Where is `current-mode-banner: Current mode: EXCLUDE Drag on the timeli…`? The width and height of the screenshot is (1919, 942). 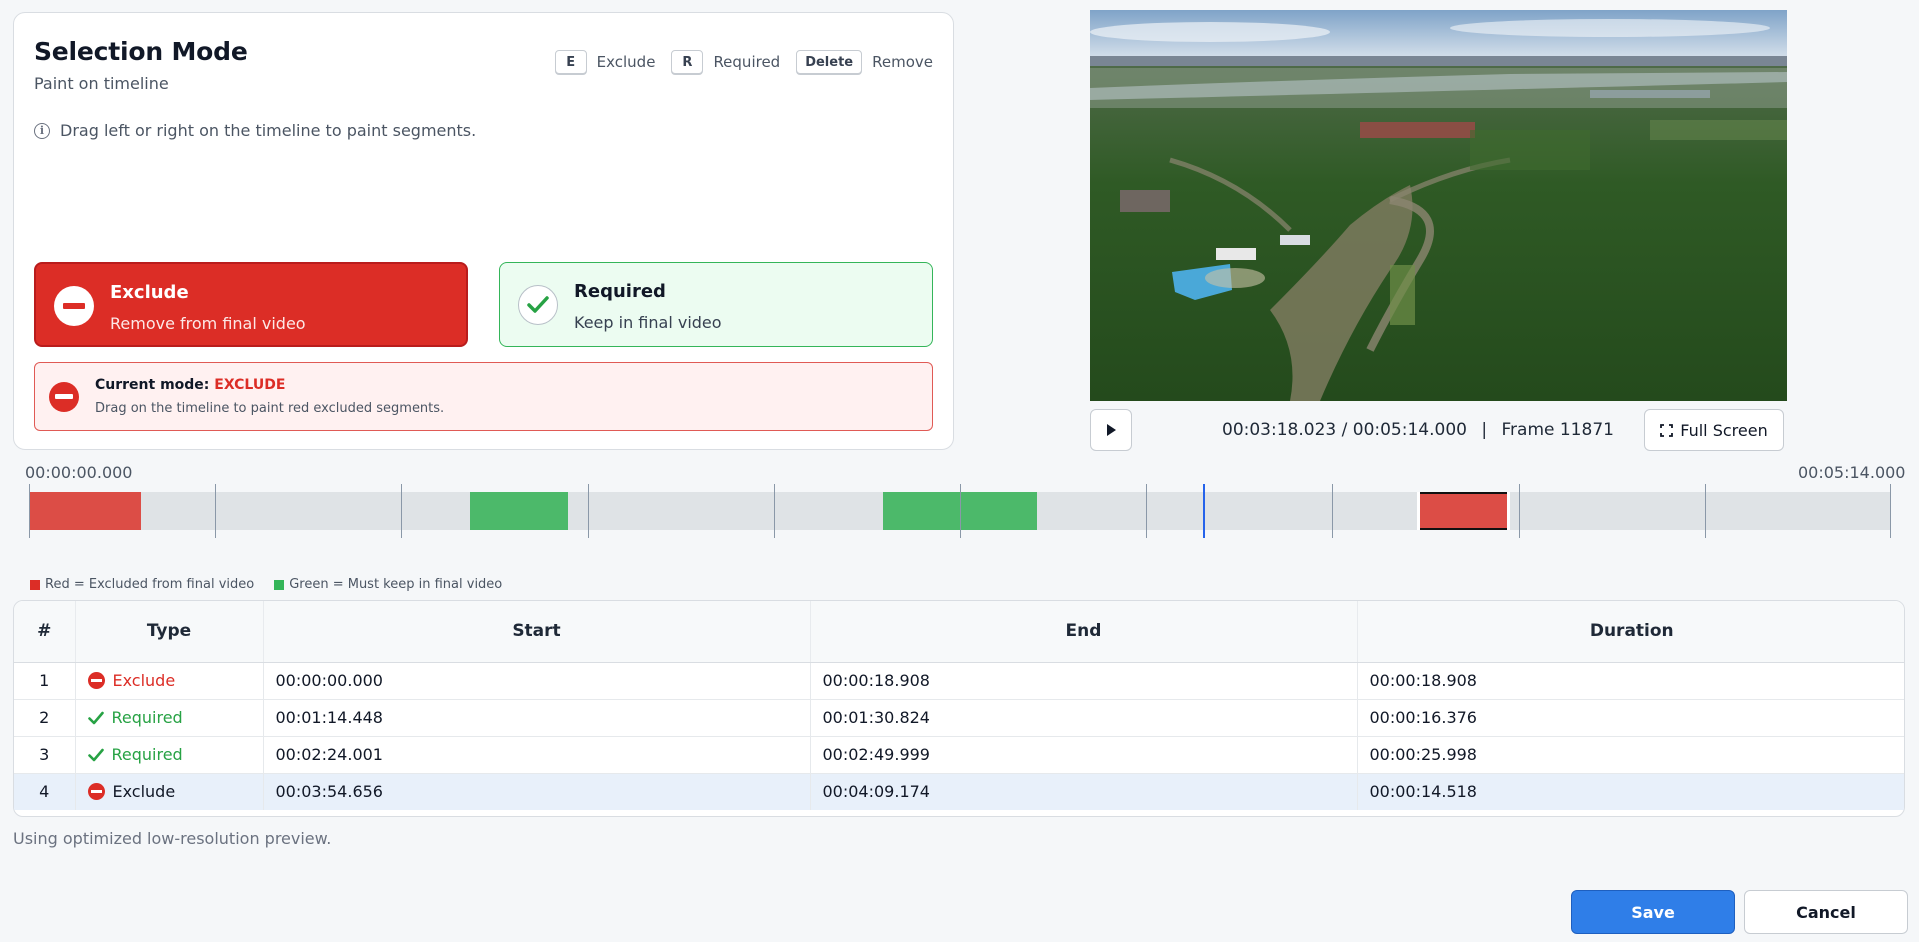 current-mode-banner: Current mode: EXCLUDE Drag on the timeli… is located at coordinates (483, 396).